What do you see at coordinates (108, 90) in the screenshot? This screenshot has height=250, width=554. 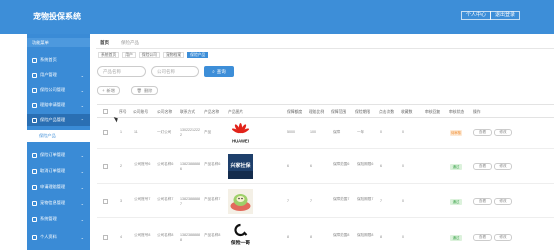 I see `add-button: + 新增` at bounding box center [108, 90].